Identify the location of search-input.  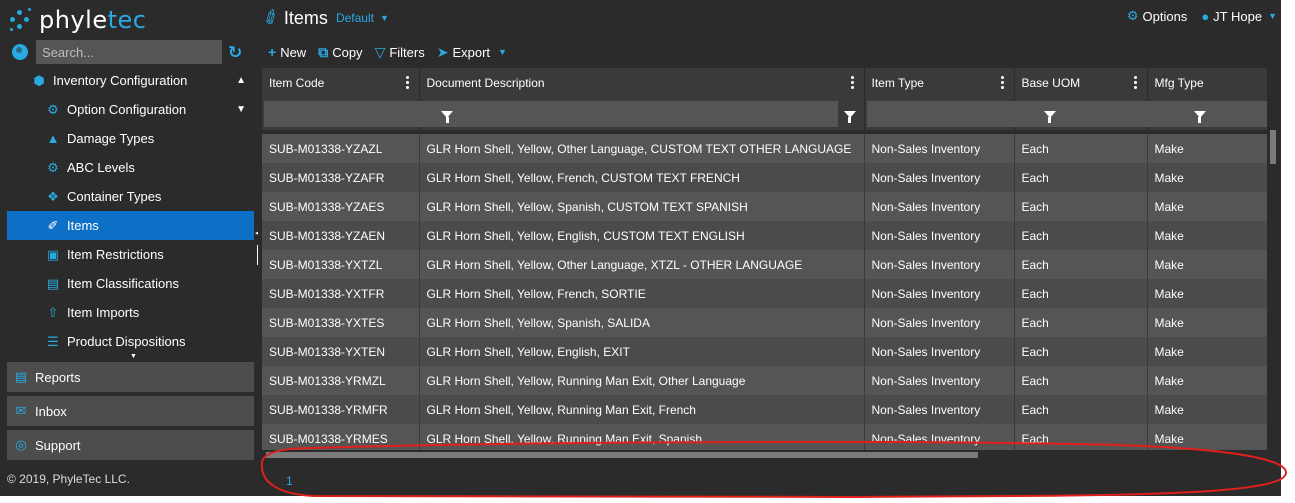
(129, 52).